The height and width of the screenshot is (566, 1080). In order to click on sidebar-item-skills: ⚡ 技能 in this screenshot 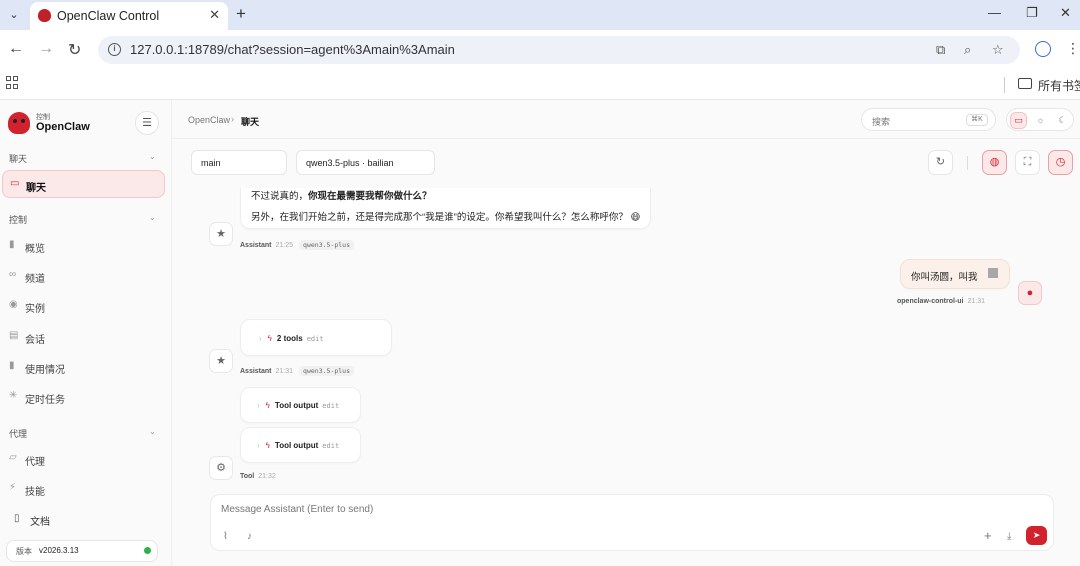, I will do `click(83, 489)`.